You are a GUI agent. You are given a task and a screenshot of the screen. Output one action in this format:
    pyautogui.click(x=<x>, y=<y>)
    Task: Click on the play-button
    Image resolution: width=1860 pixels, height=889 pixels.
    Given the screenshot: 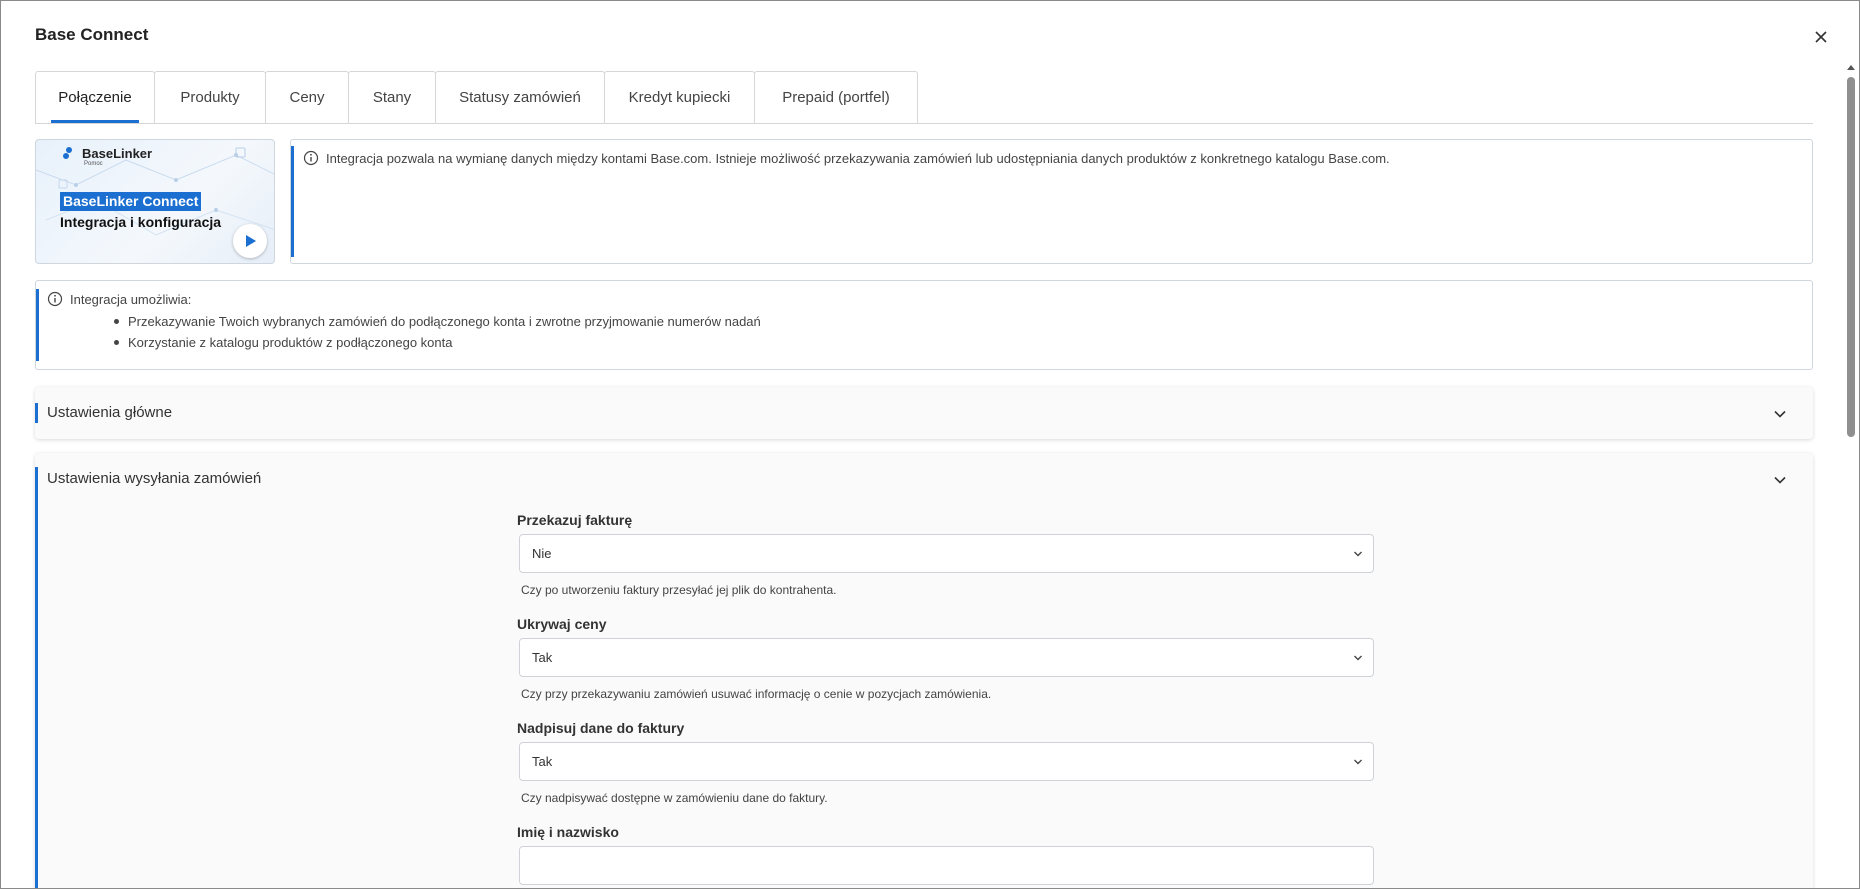 What is the action you would take?
    pyautogui.click(x=250, y=241)
    